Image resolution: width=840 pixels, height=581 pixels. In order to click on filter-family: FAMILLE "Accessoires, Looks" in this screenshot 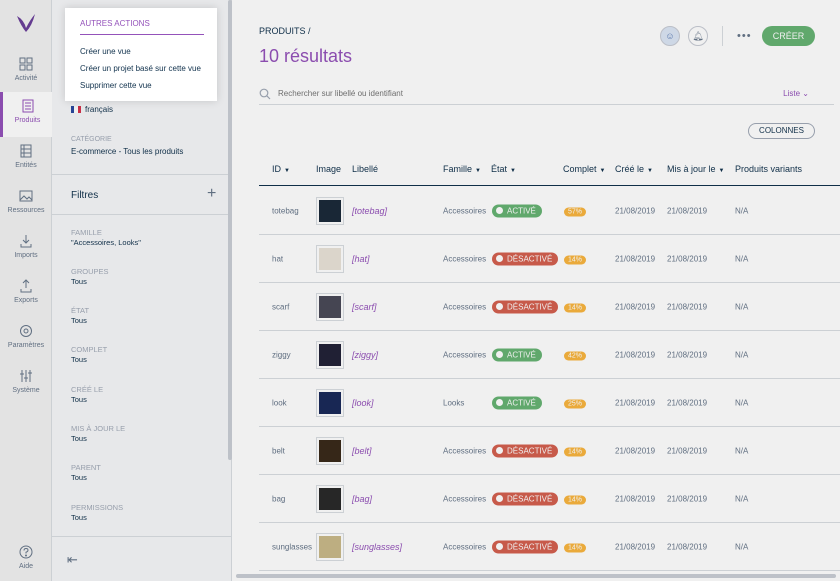, I will do `click(106, 237)`.